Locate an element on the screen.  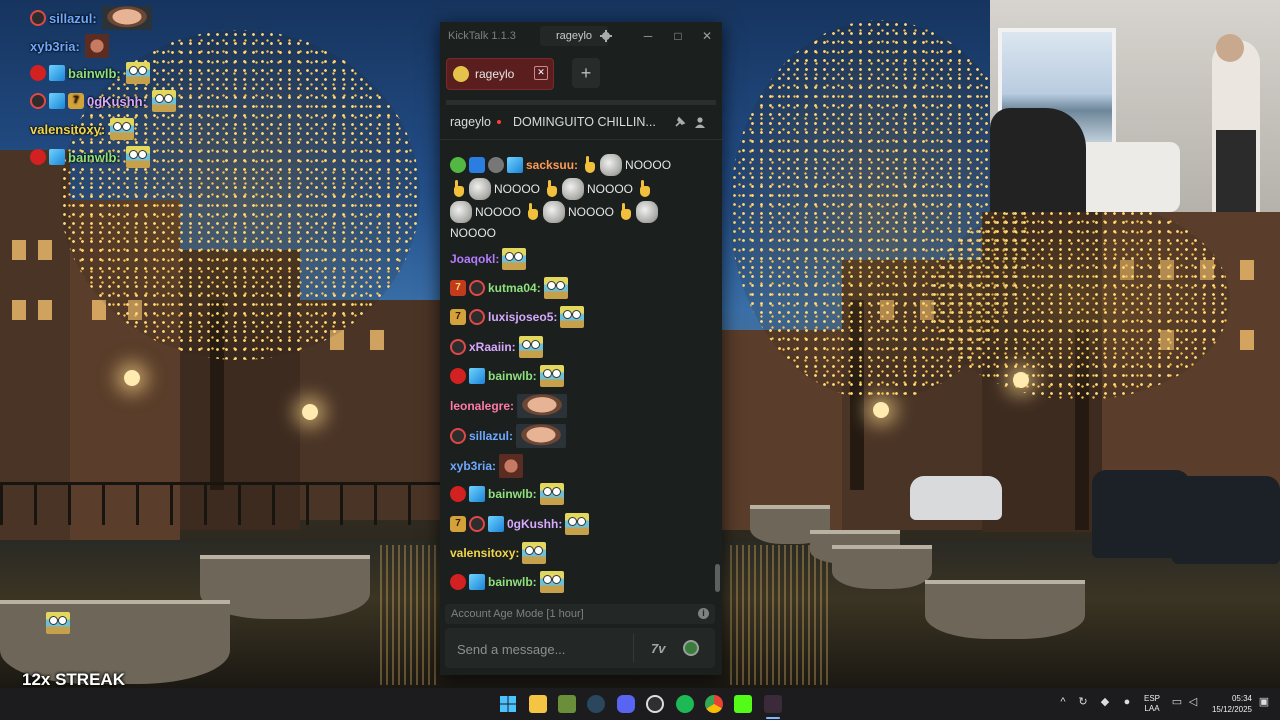
spotify-icon is located at coordinates (685, 704).